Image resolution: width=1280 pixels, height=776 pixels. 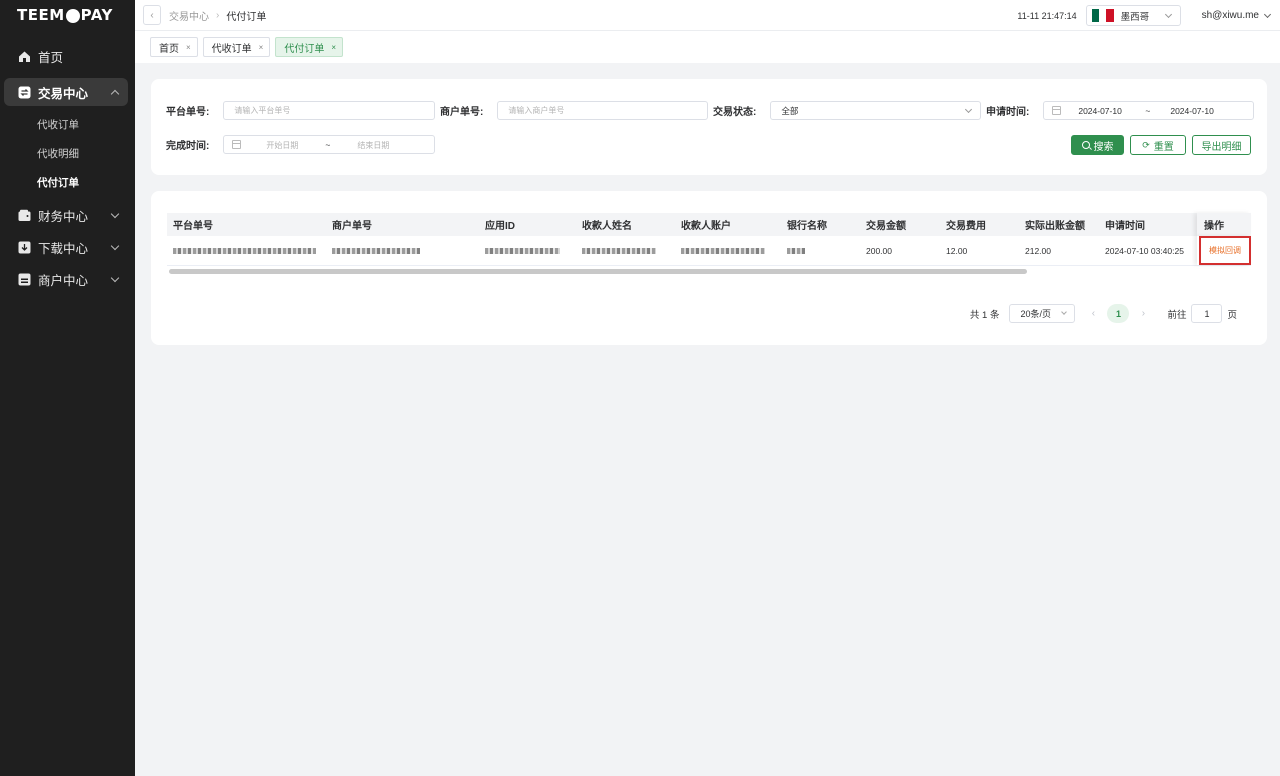 I want to click on sidebar-item-label: 下载中心, so click(x=63, y=248).